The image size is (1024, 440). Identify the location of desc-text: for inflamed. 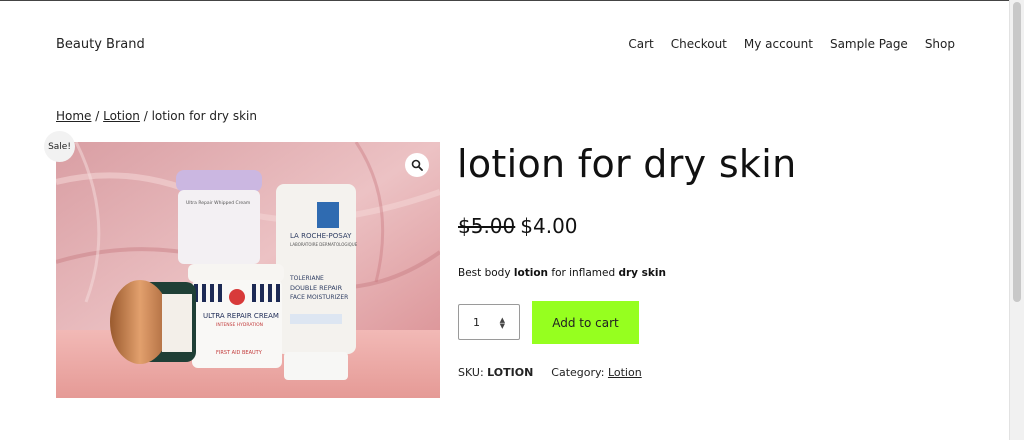
(583, 273).